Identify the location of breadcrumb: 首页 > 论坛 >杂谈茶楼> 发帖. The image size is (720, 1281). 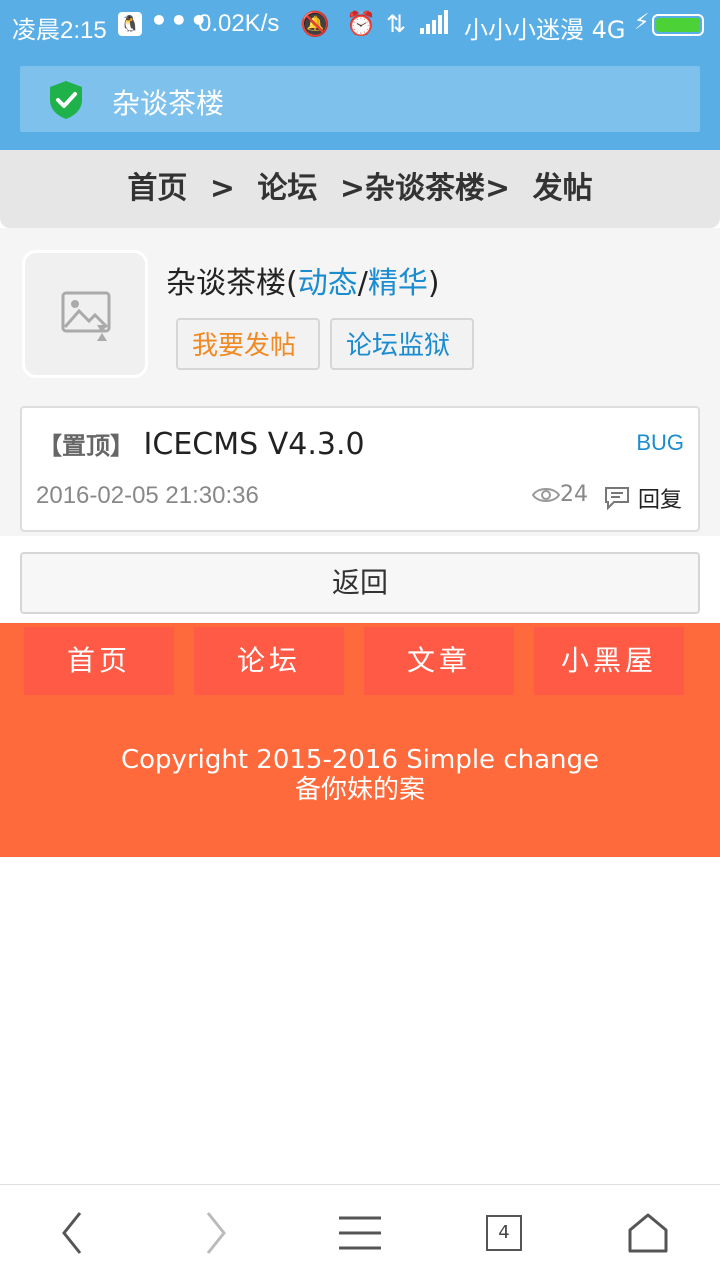
(360, 189).